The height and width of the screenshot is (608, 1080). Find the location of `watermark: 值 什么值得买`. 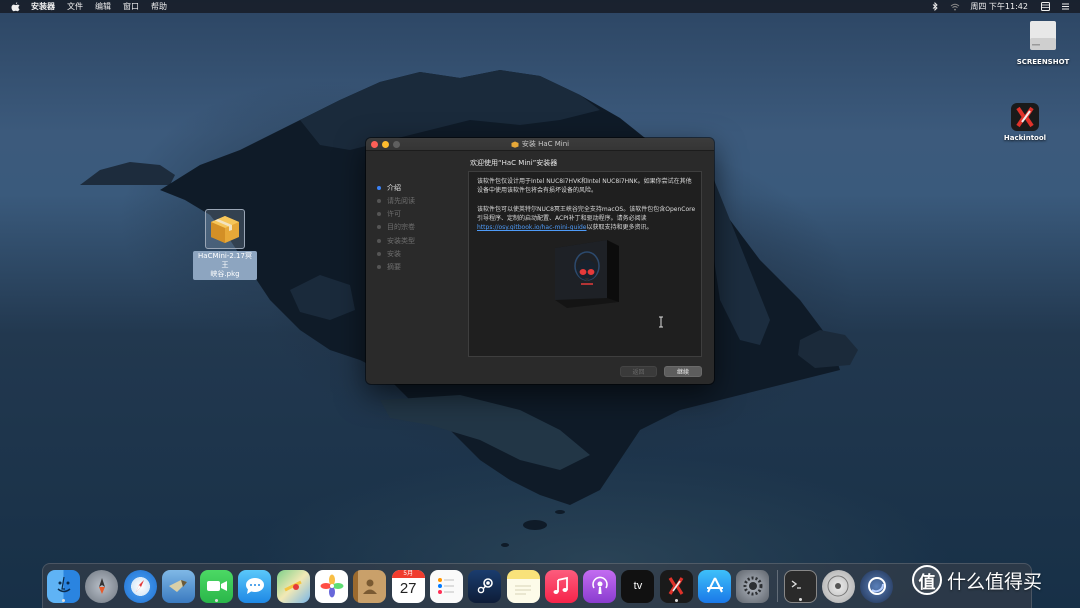

watermark: 值 什么值得买 is located at coordinates (977, 580).